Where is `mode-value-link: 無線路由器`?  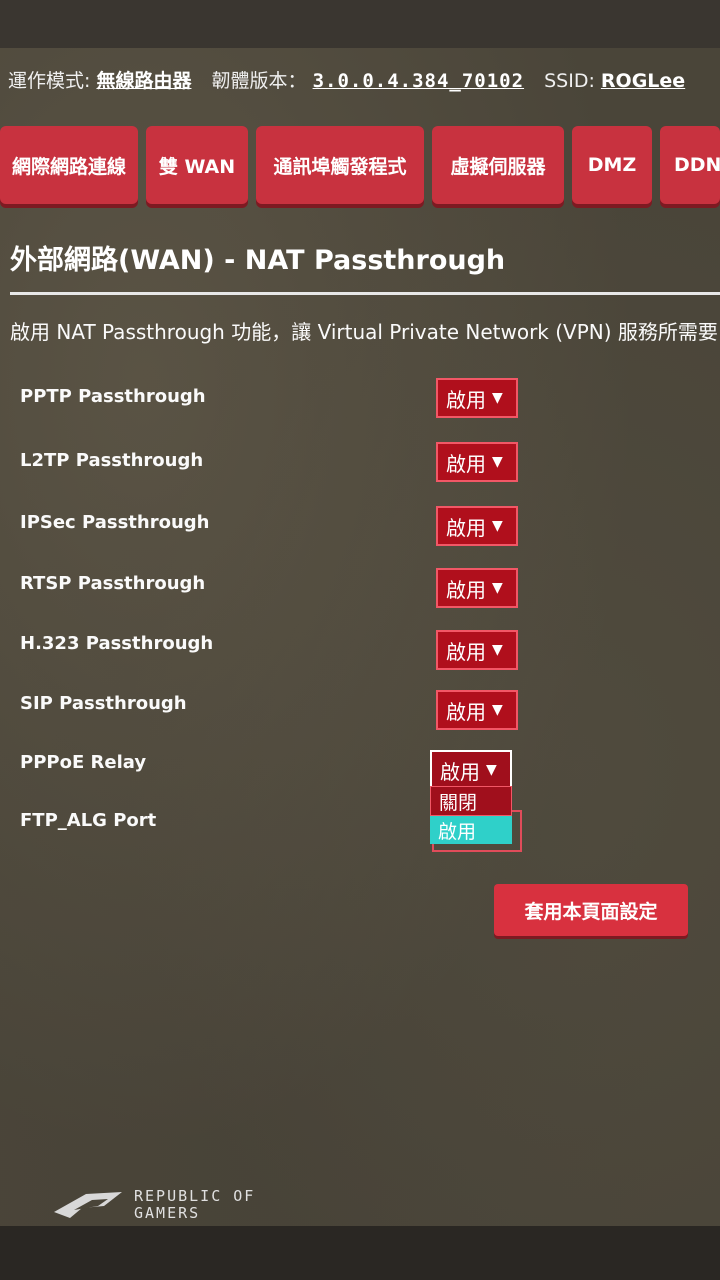
mode-value-link: 無線路由器 is located at coordinates (143, 81).